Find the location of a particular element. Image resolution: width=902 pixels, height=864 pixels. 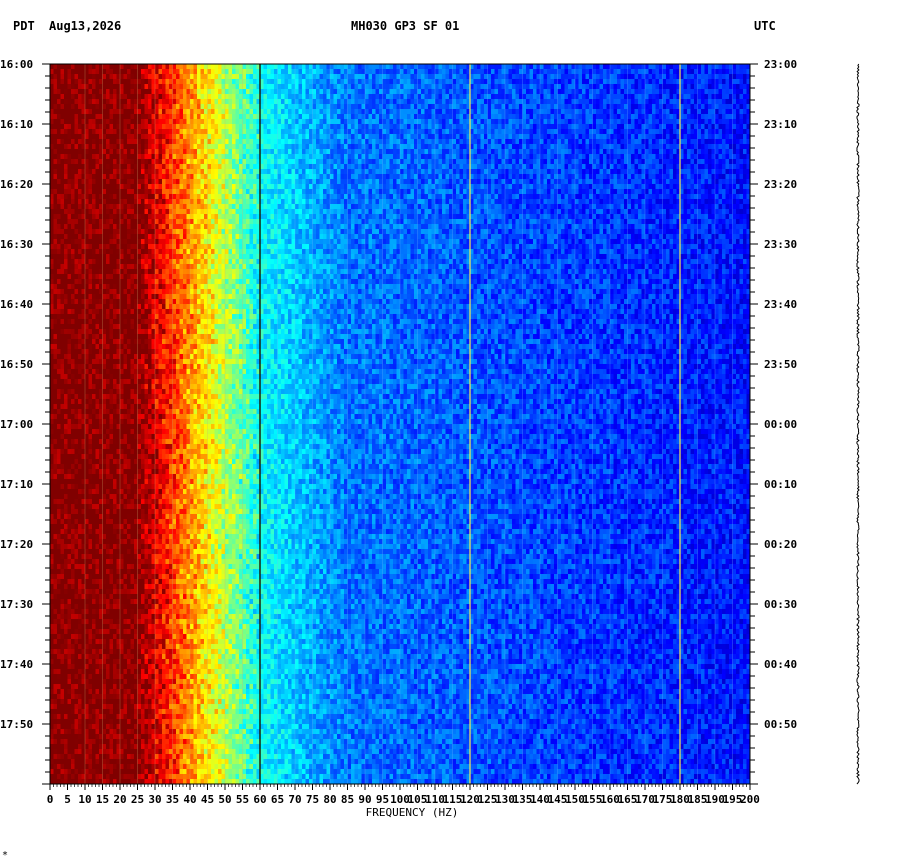

x-tick-label: 75 is located at coordinates (312, 799).